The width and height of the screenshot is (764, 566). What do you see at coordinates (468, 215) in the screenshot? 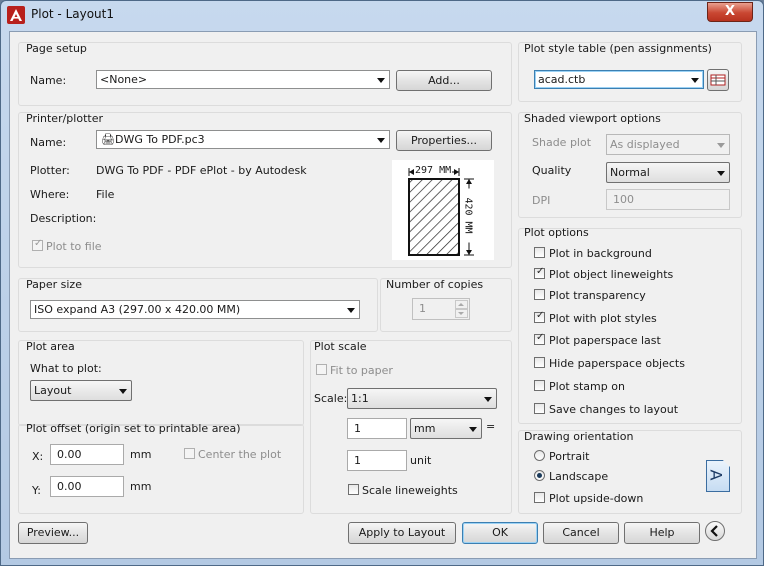
I see `paper-height-label: 420 MM` at bounding box center [468, 215].